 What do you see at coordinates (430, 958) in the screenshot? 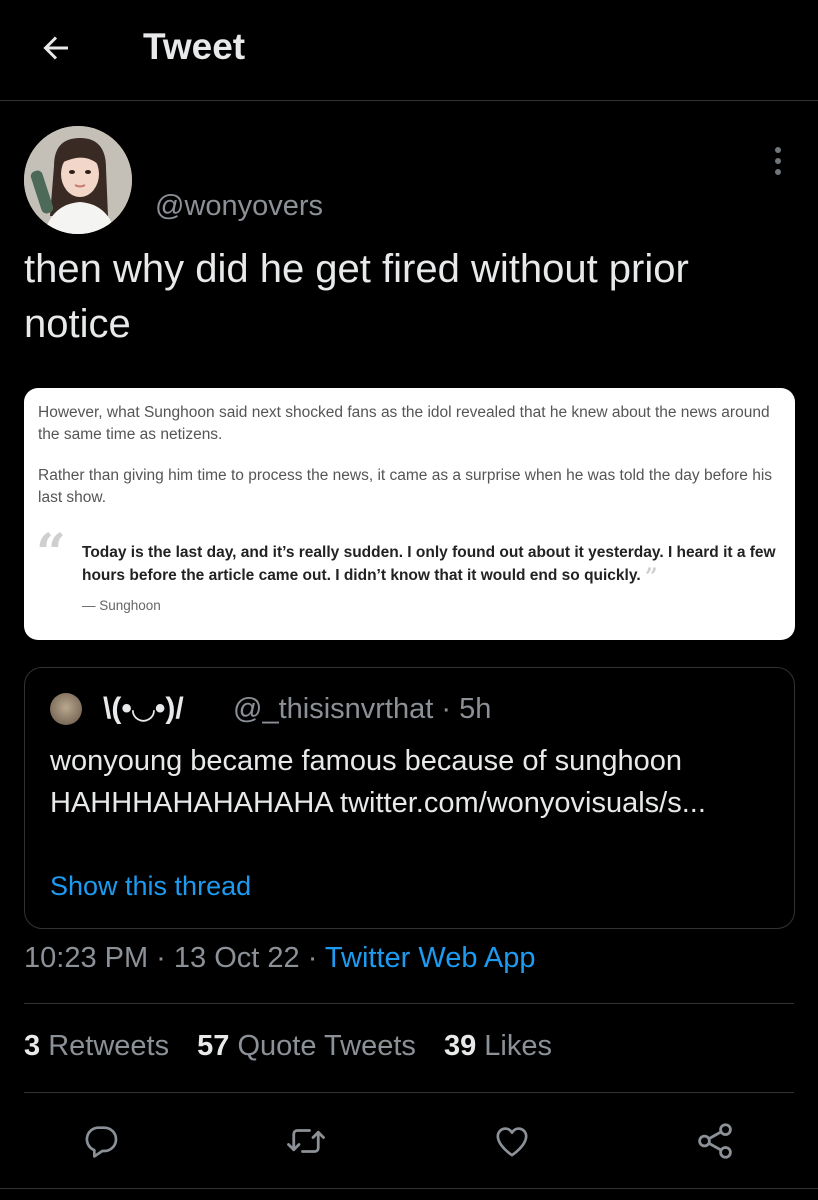
I see `tweet-source-app: Twitter Web App` at bounding box center [430, 958].